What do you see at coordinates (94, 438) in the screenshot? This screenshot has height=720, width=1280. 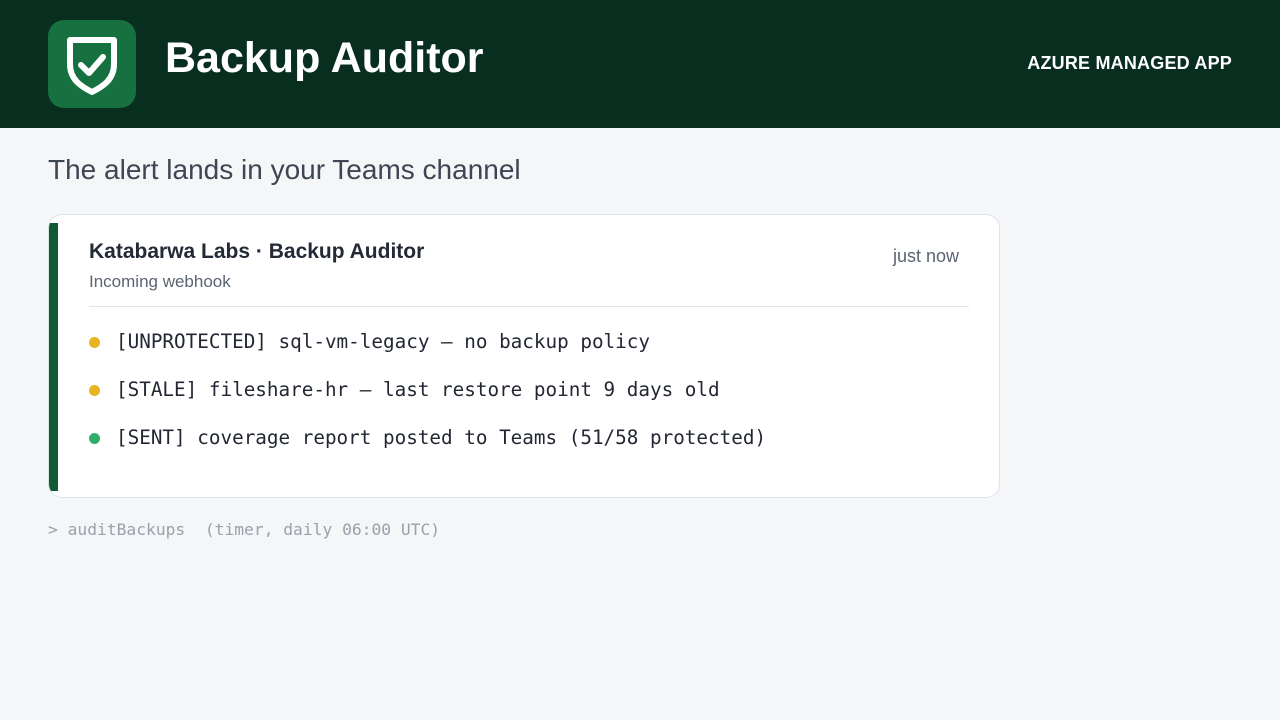 I see `success-status-dot-icon` at bounding box center [94, 438].